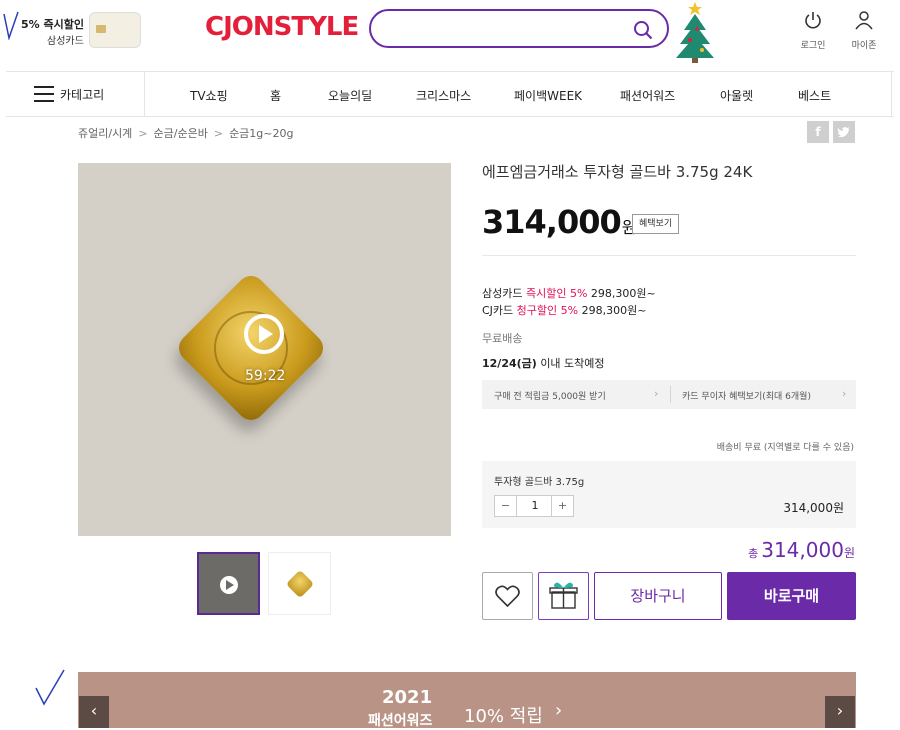 The width and height of the screenshot is (900, 730). I want to click on total-value: 314,000, so click(802, 550).